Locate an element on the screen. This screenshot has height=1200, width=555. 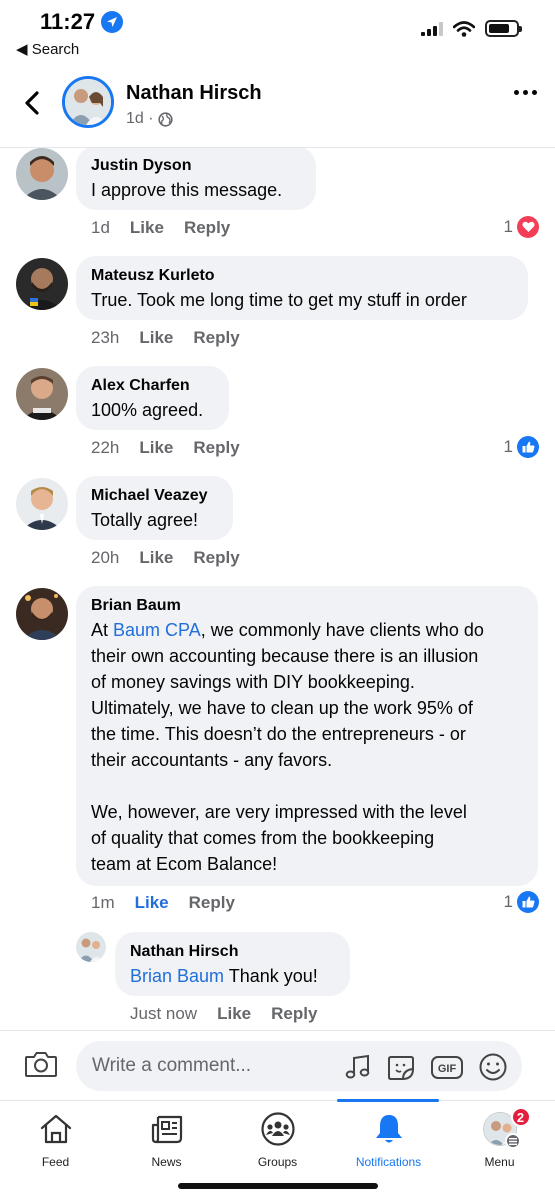
reply-text-line: Brian Baum Thank you! is located at coordinates (232, 976).